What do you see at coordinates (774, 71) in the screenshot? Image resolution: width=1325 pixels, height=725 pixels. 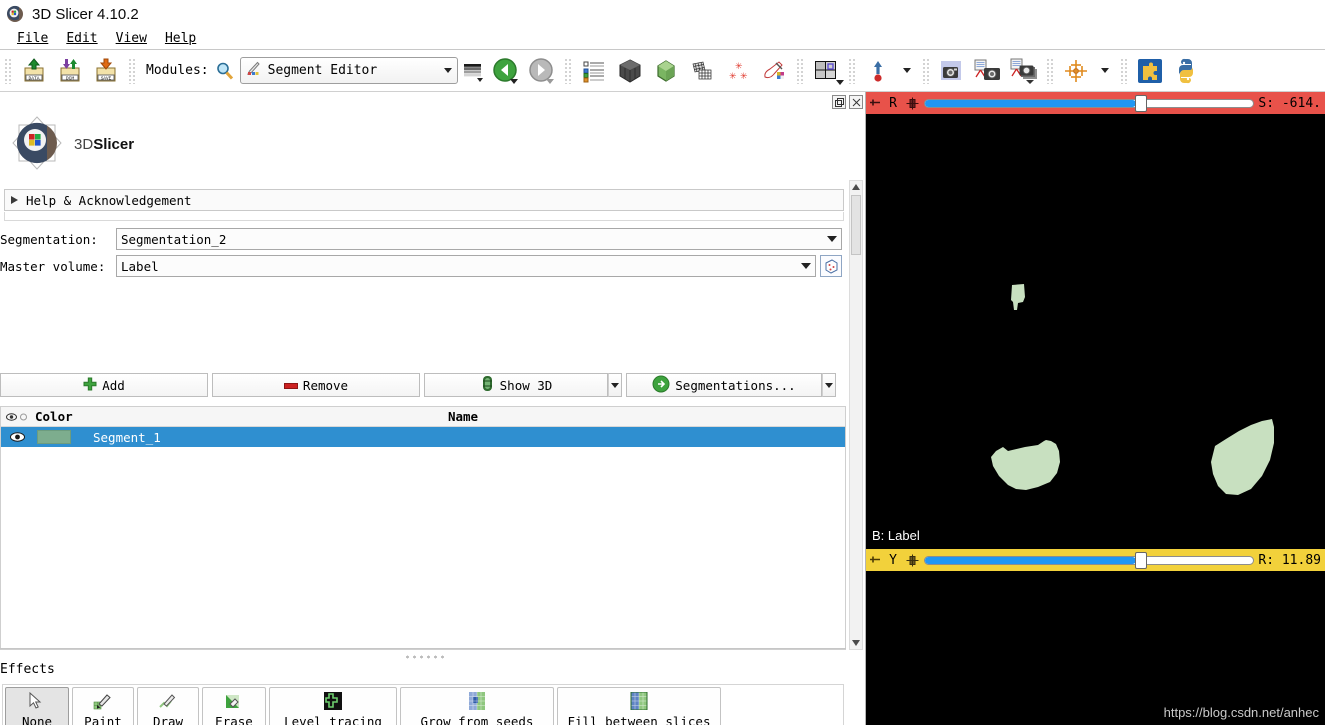 I see `annotations-icon` at bounding box center [774, 71].